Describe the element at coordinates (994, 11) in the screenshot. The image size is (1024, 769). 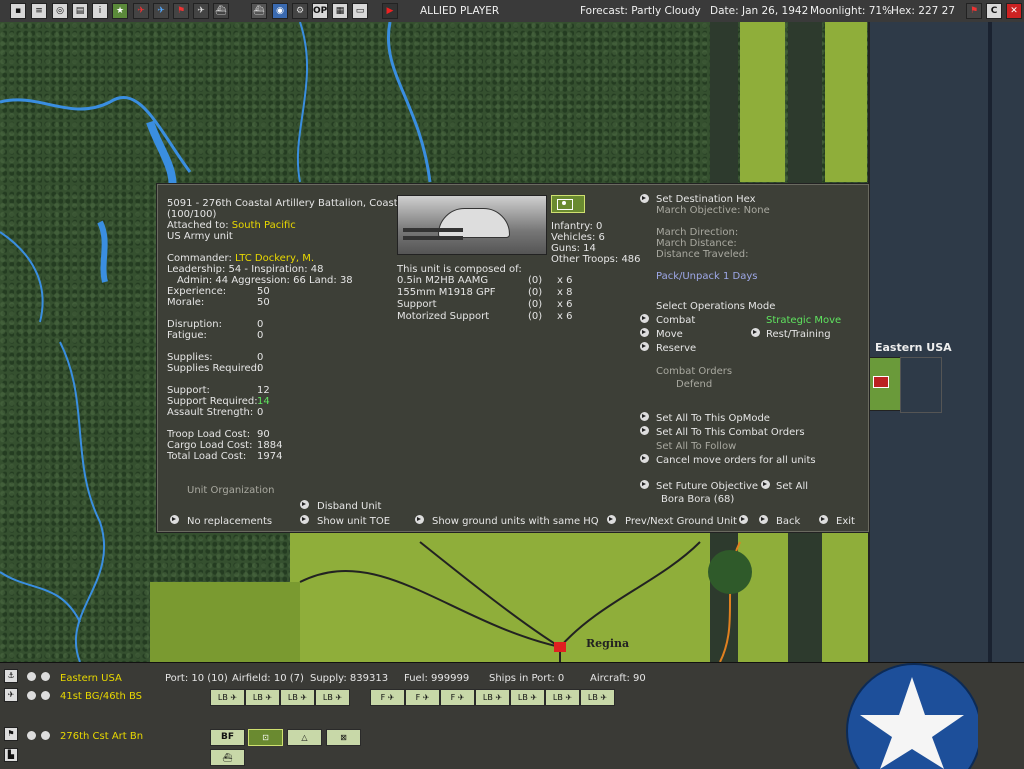
I see `c-button: C` at that location.